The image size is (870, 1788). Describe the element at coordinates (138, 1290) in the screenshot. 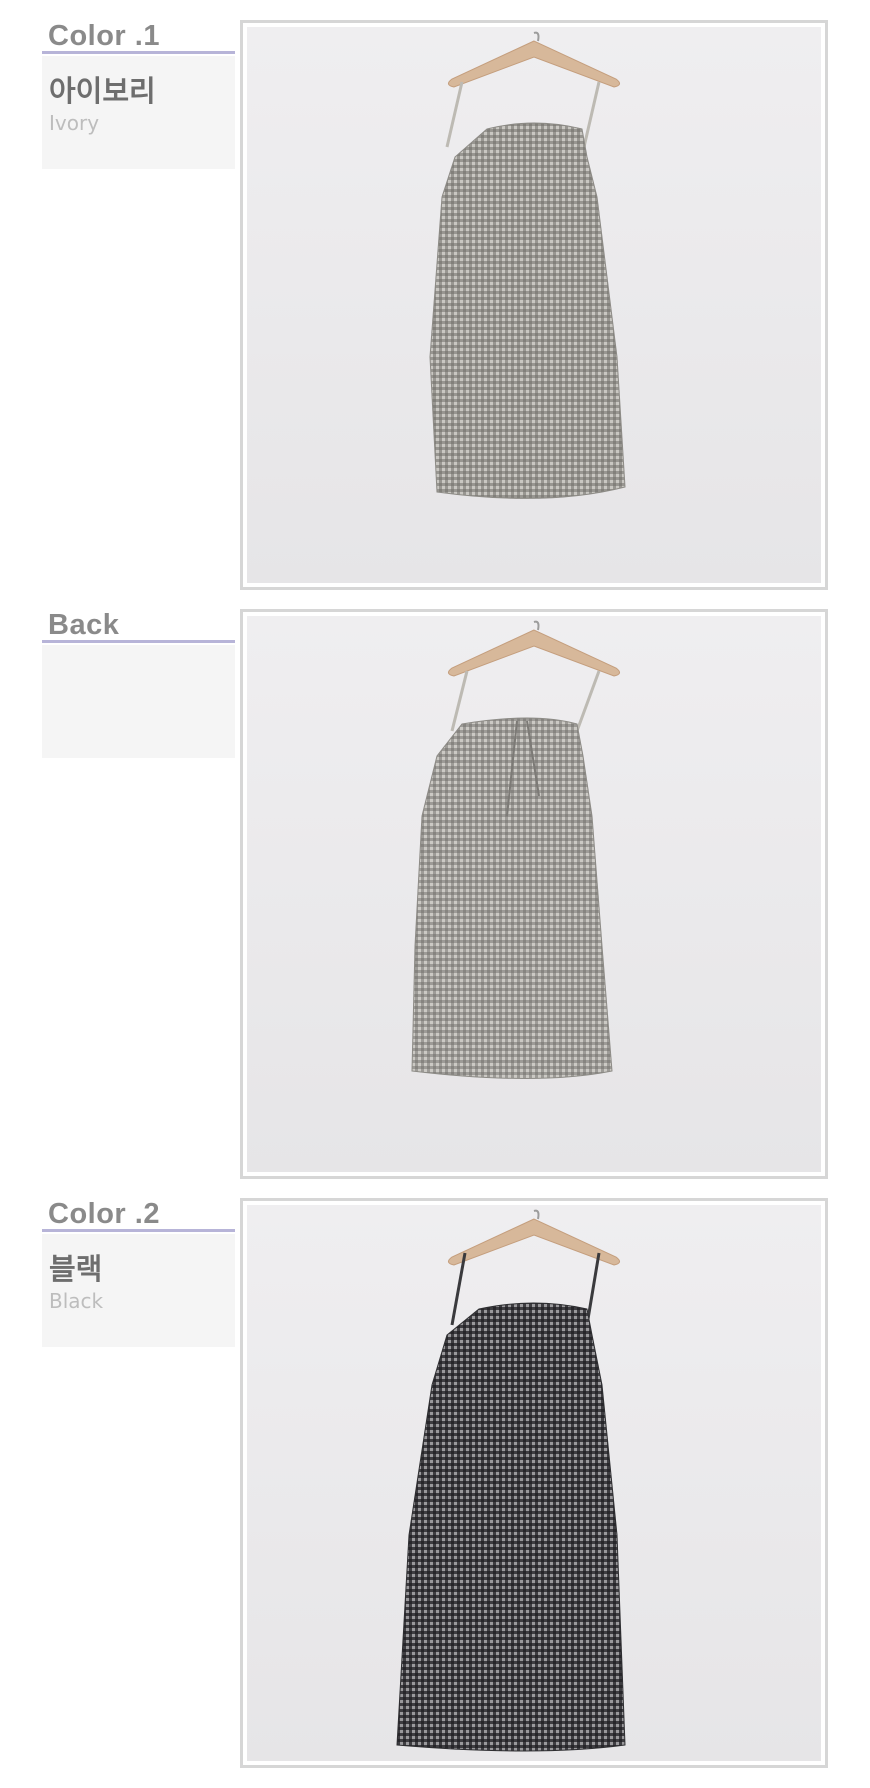

I see `color-name-box: 블랙 Black` at that location.